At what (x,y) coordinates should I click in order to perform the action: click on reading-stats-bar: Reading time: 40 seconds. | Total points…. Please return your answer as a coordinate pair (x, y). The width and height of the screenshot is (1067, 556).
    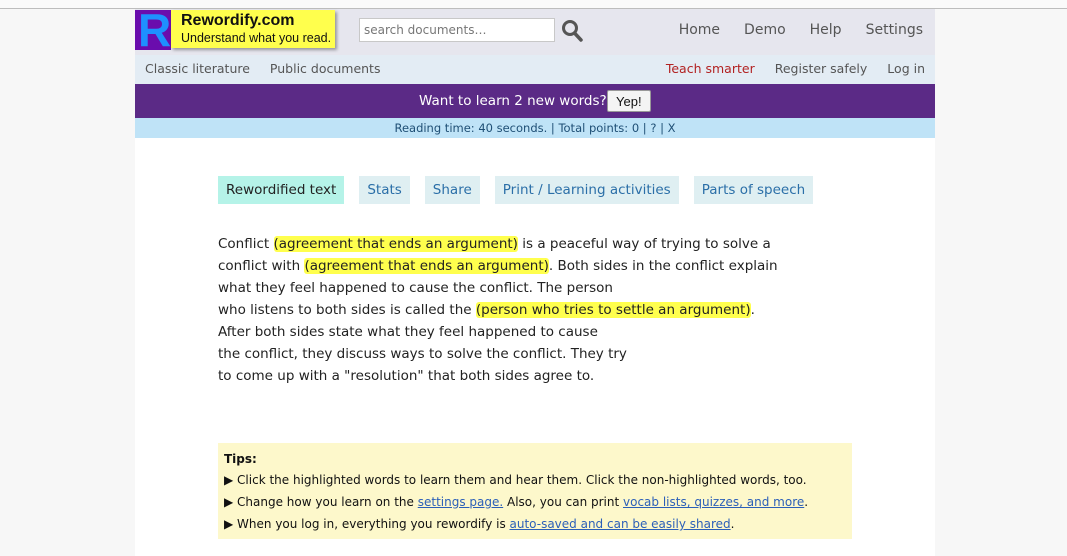
    Looking at the image, I should click on (535, 128).